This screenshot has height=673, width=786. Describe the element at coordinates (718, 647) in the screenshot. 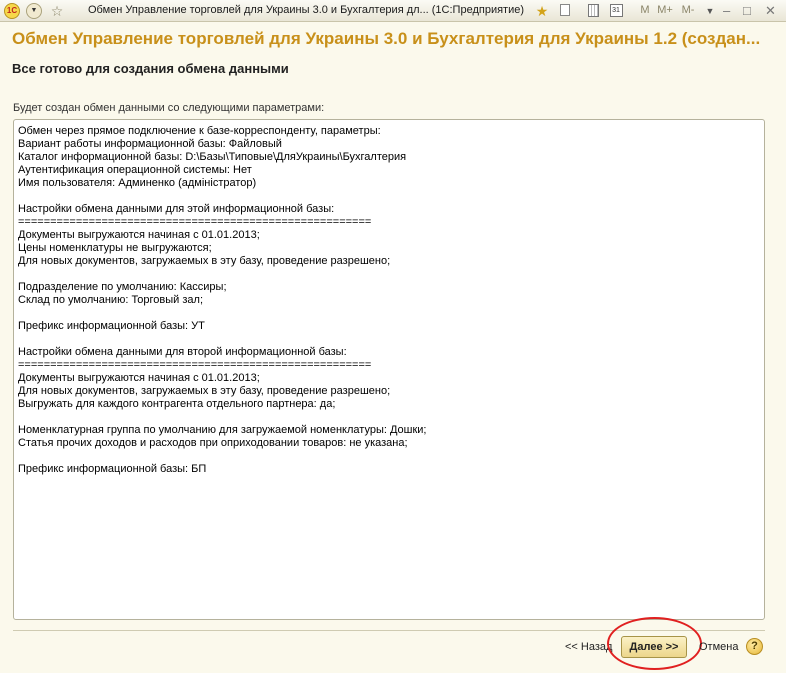

I see `cancel-button: Отмена` at that location.